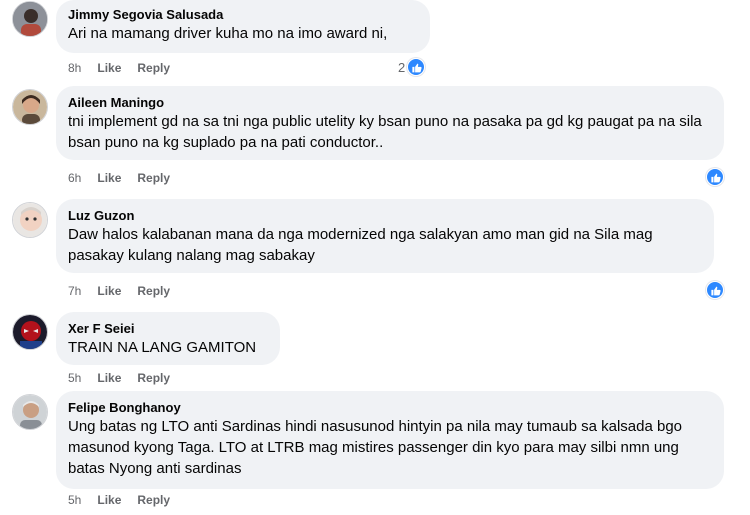  Describe the element at coordinates (243, 14) in the screenshot. I see `comment-author: Jimmy Segovia Salusada` at that location.